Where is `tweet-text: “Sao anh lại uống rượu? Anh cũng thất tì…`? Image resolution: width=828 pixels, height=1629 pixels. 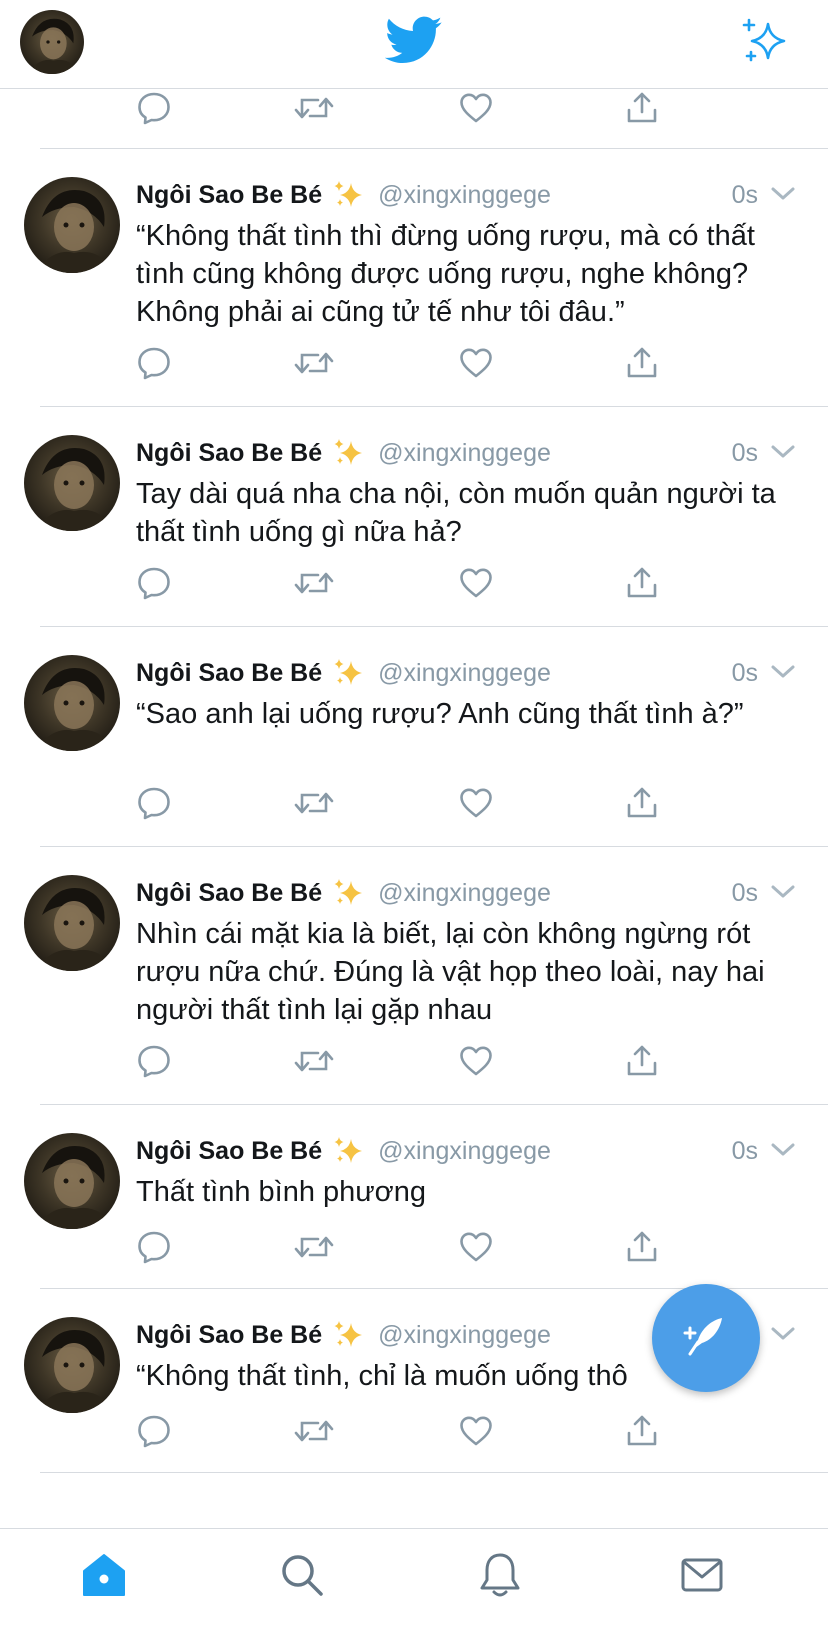 tweet-text: “Sao anh lại uống rượu? Anh cũng thất tì… is located at coordinates (440, 714).